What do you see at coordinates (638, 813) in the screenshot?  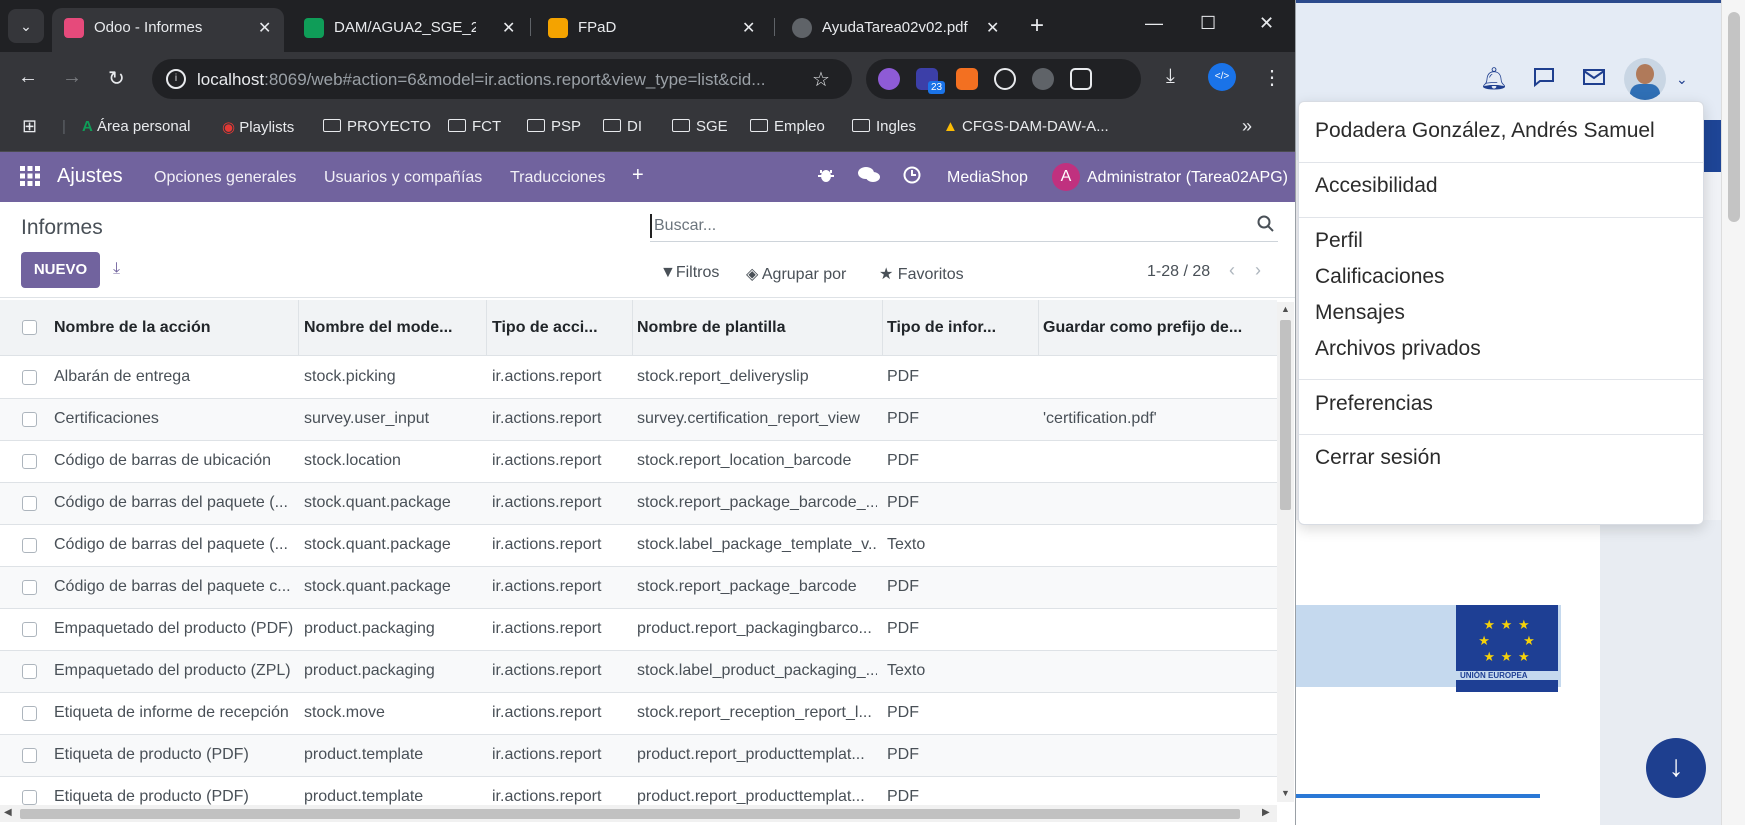 I see `horizontal-scrollbar: ◀ ▶` at bounding box center [638, 813].